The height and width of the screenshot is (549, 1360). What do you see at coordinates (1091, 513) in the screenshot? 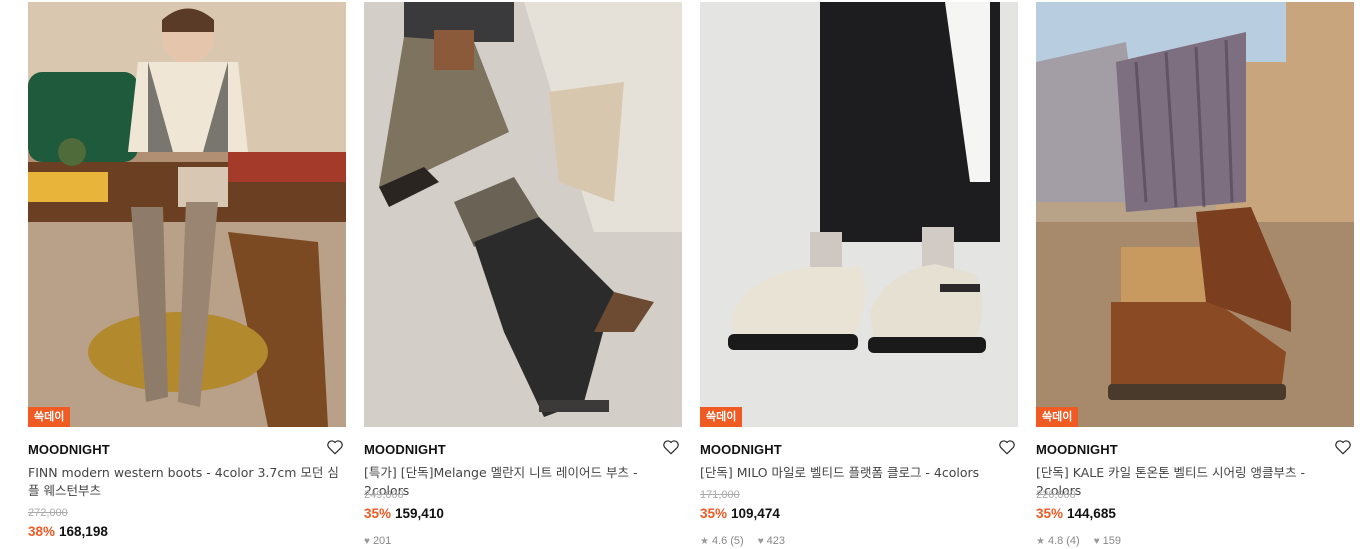
I see `sale-price: 144,685` at bounding box center [1091, 513].